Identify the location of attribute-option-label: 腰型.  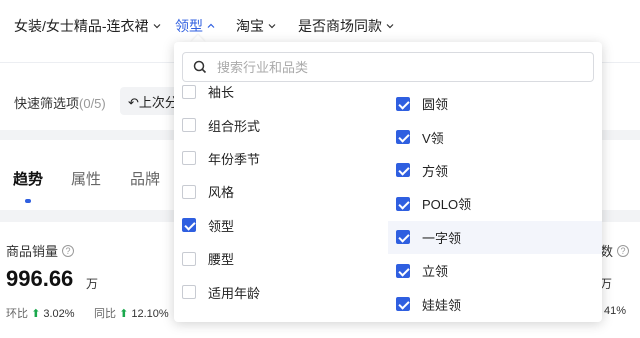
(221, 260).